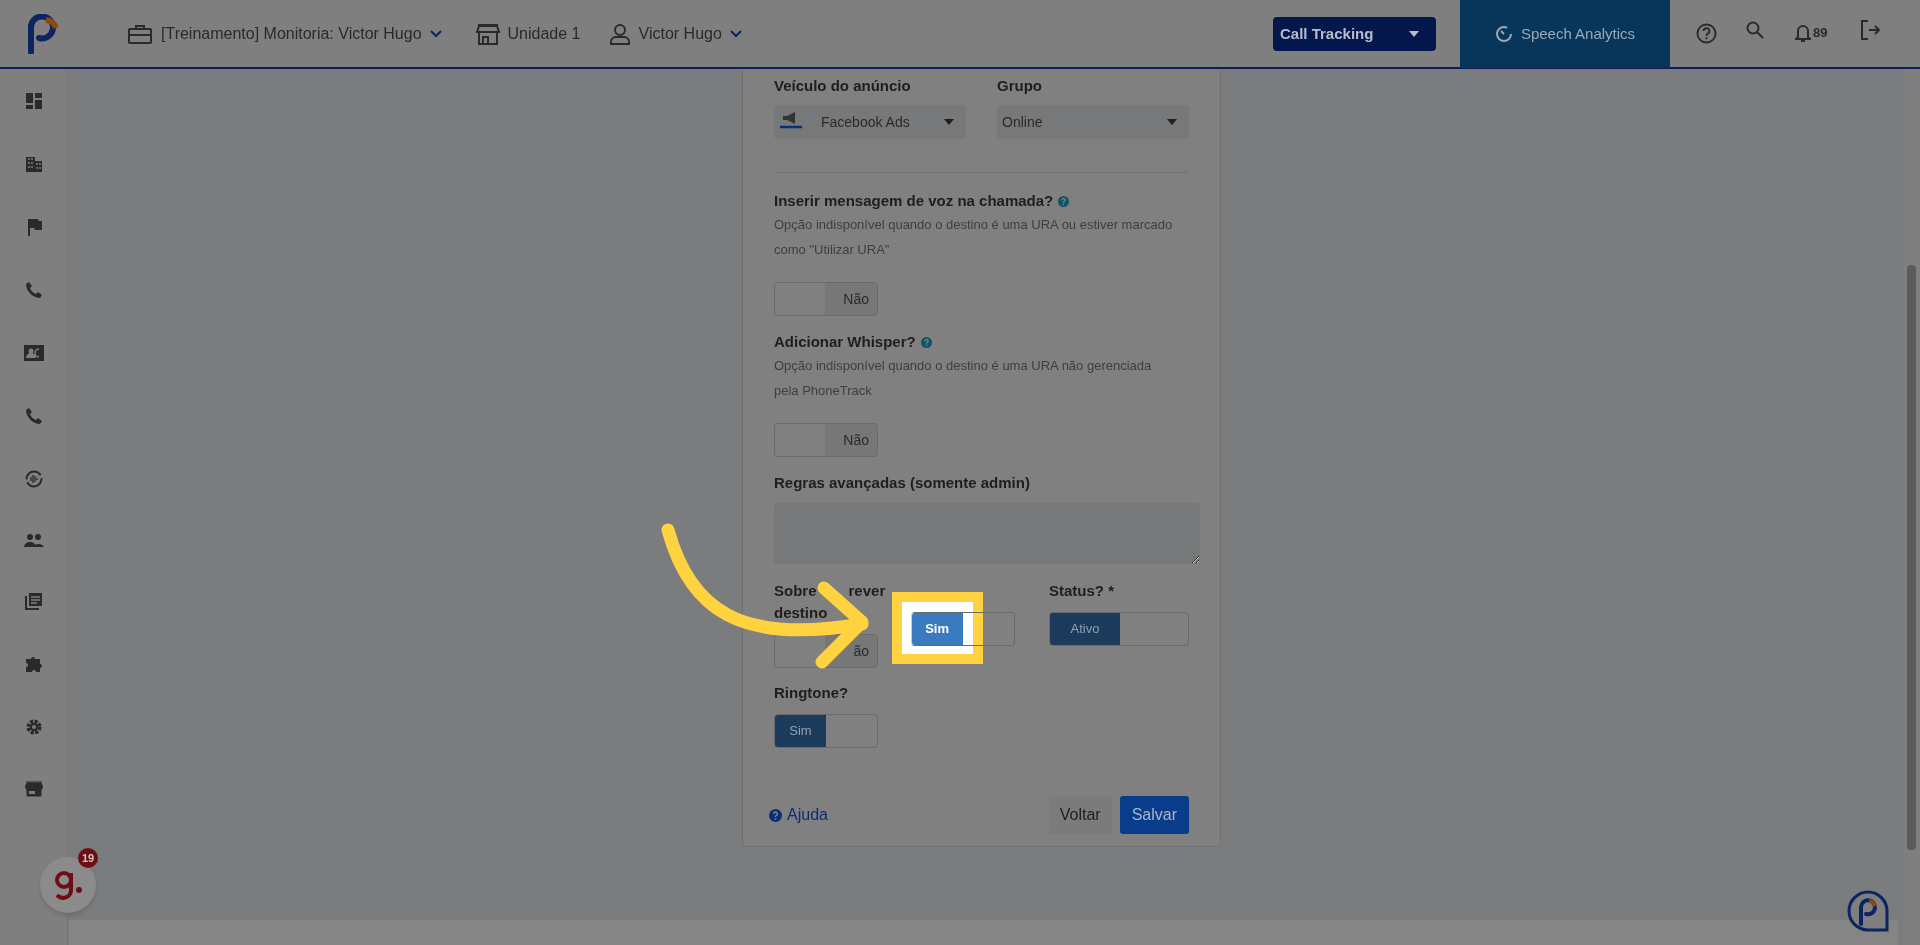  I want to click on logout-icon, so click(1870, 30).